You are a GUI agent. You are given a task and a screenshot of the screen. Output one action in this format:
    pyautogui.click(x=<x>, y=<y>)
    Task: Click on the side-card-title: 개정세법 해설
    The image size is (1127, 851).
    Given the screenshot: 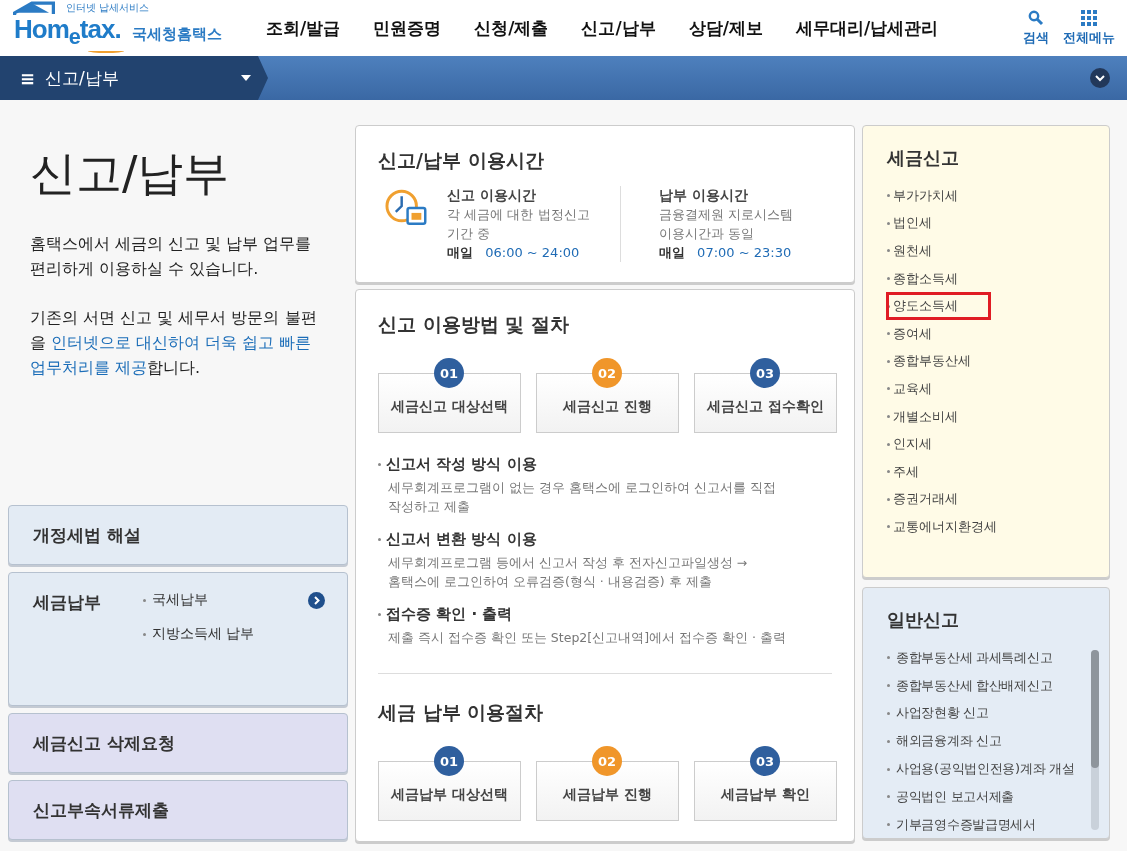 What is the action you would take?
    pyautogui.click(x=87, y=535)
    